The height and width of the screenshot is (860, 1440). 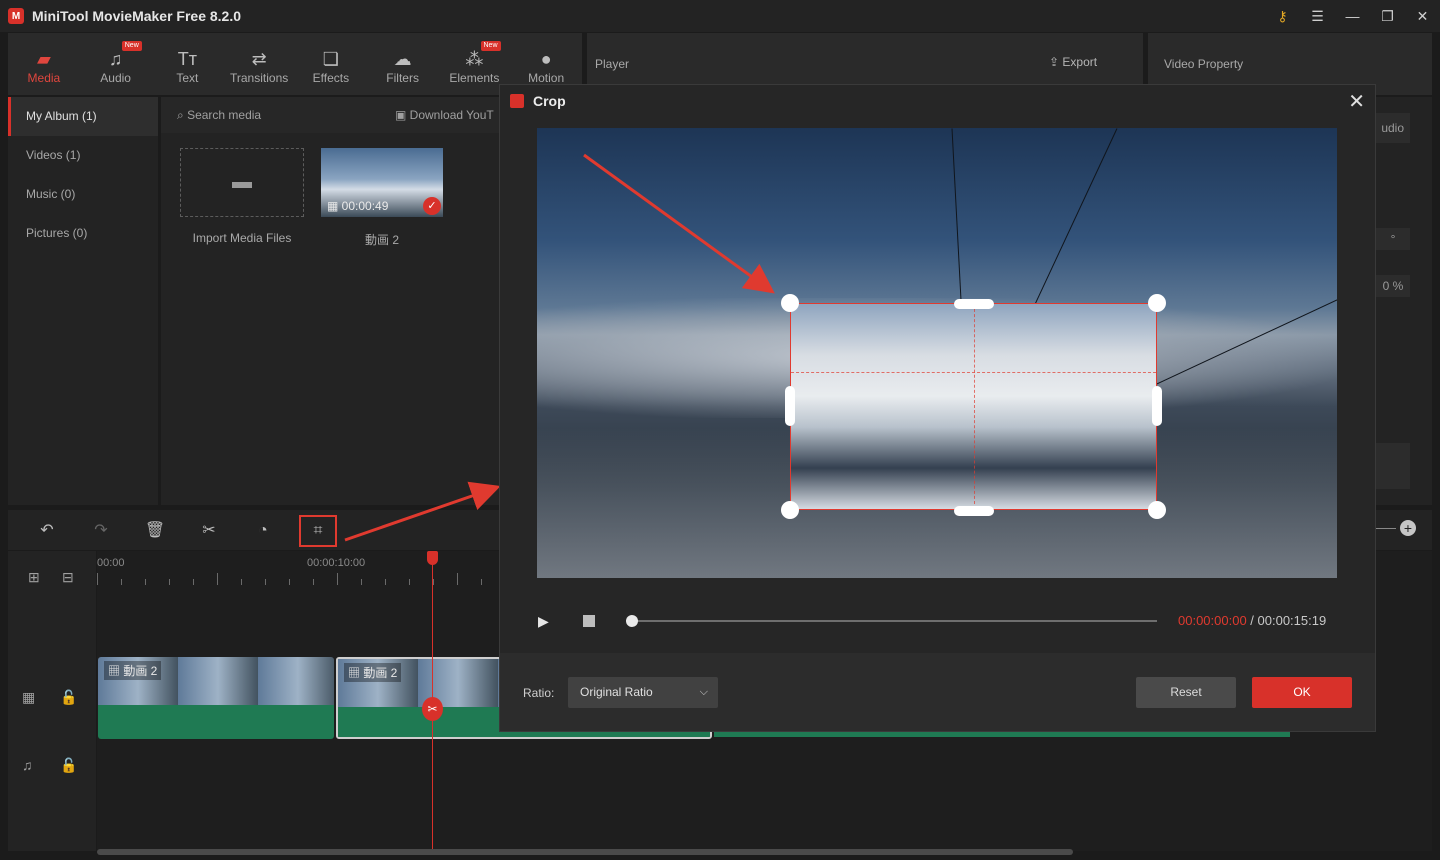 I want to click on effects-icon: ❏, so click(x=330, y=59).